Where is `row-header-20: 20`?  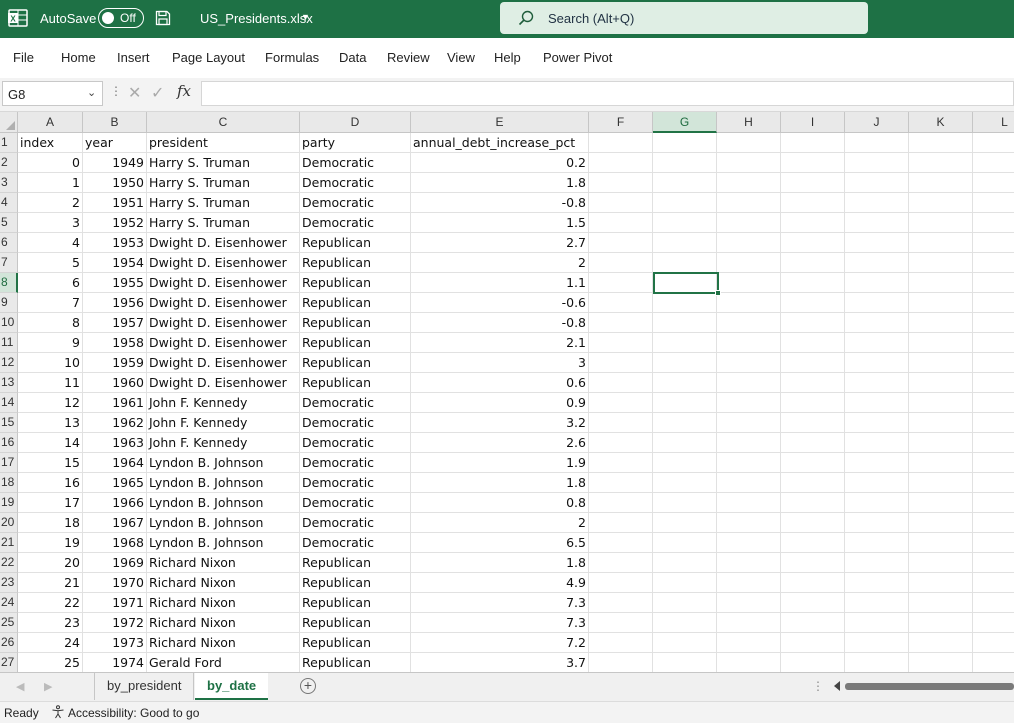
row-header-20: 20 is located at coordinates (9, 523).